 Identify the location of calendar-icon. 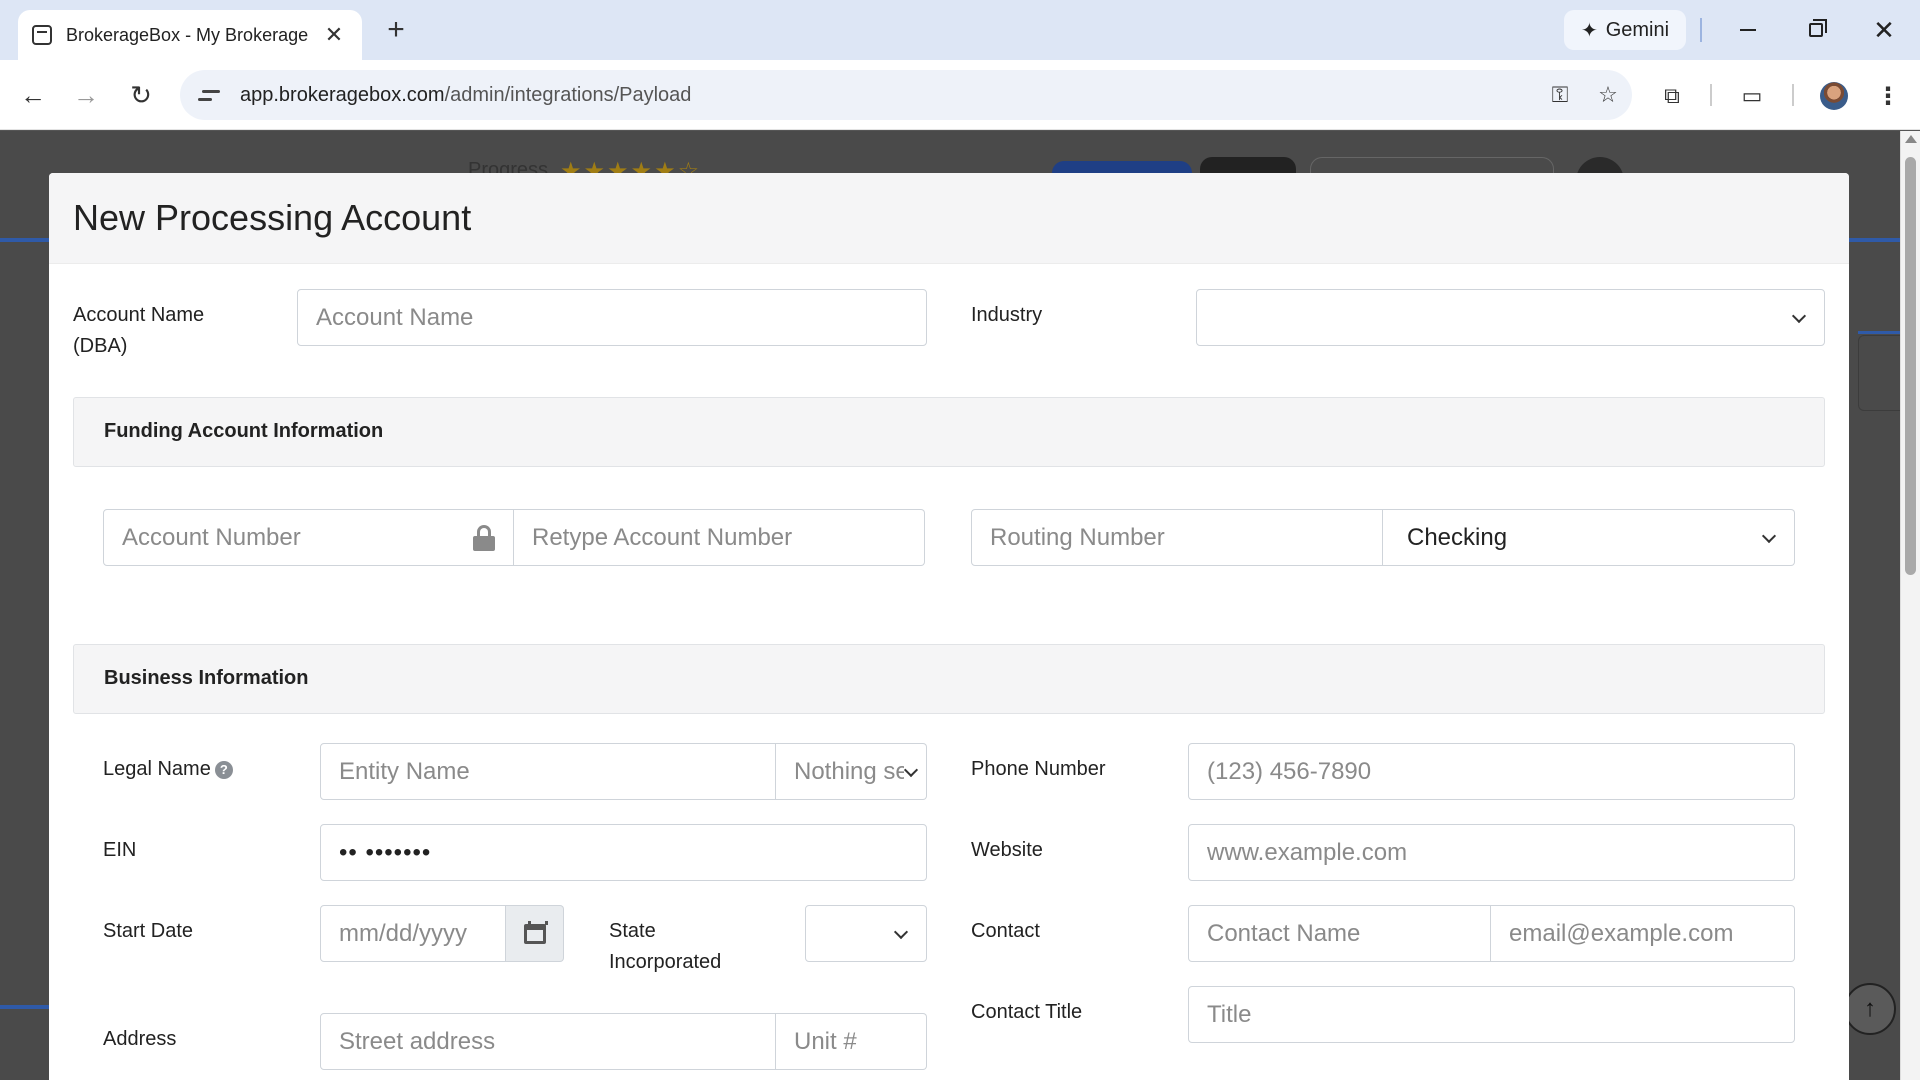
(535, 932).